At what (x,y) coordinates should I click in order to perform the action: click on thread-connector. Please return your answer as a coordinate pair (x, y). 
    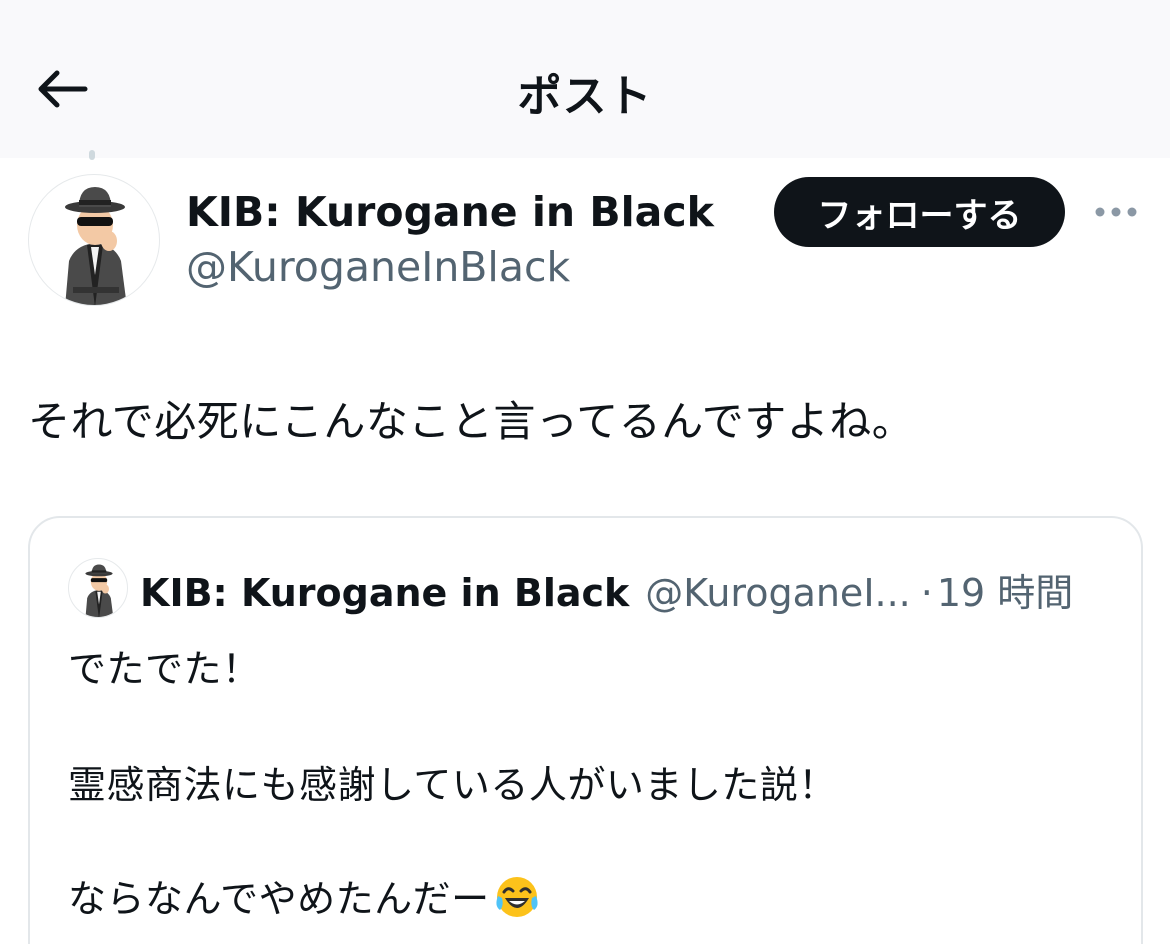
    Looking at the image, I should click on (92, 155).